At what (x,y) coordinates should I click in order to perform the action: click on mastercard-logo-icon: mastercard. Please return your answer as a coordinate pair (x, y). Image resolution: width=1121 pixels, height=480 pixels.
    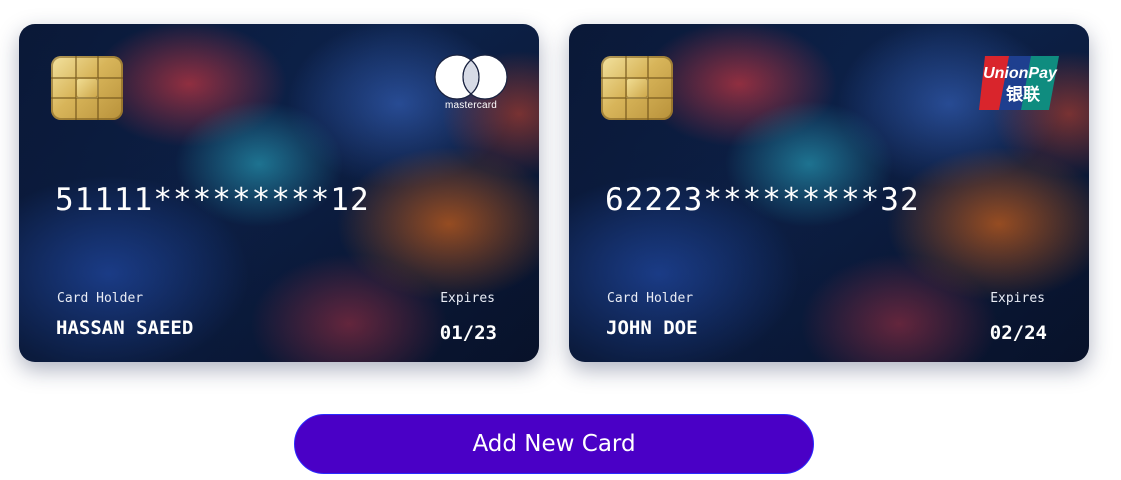
    Looking at the image, I should click on (471, 84).